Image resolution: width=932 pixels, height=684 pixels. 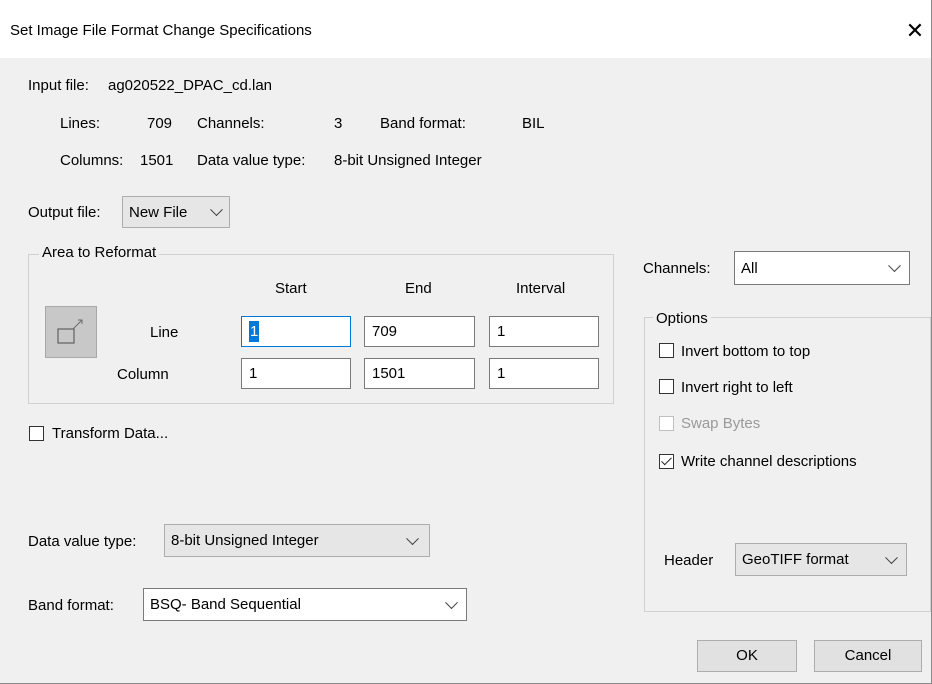 I want to click on line-interval-input: 1, so click(x=544, y=331).